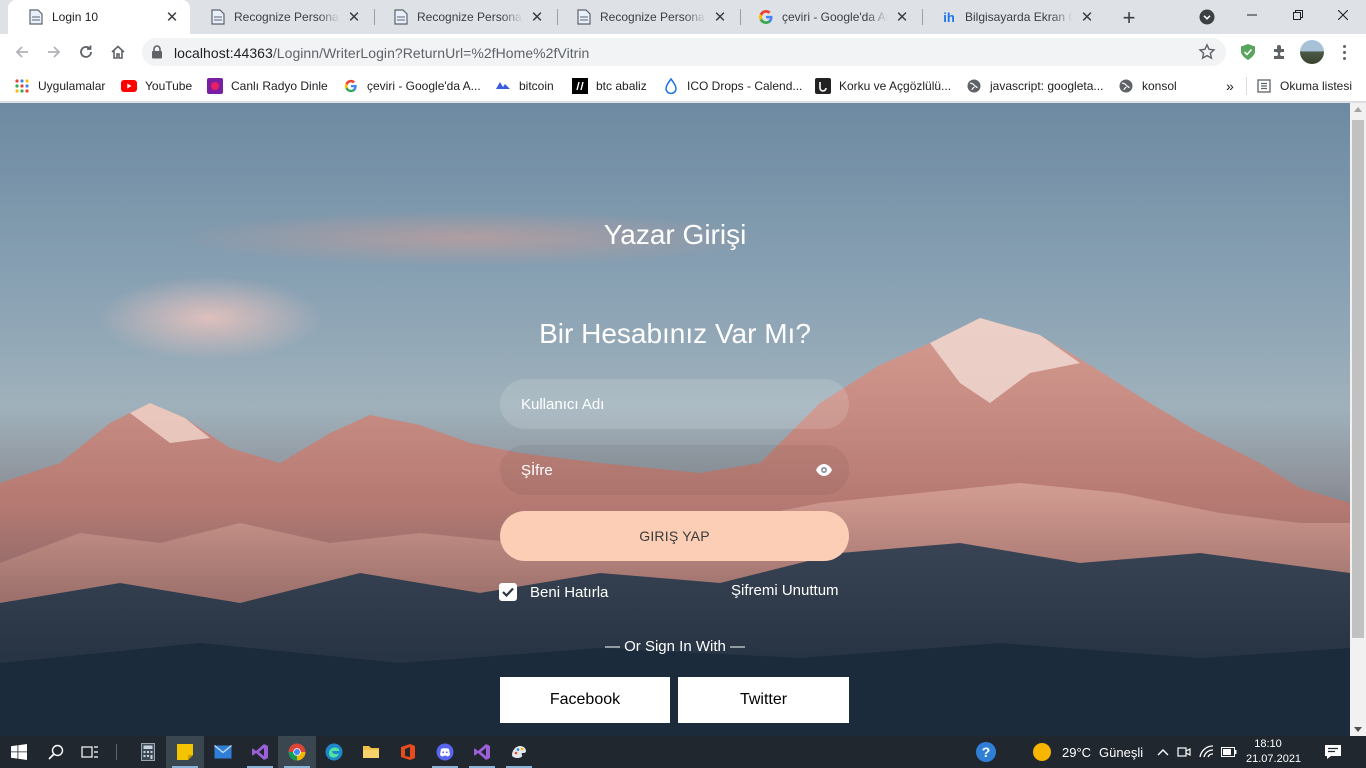  I want to click on remember-me-checkbox: Beni Hatırla, so click(553, 592).